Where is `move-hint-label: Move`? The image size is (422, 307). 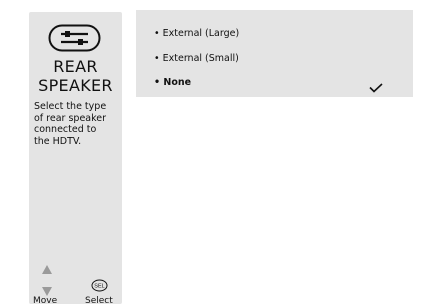 move-hint-label: Move is located at coordinates (45, 301).